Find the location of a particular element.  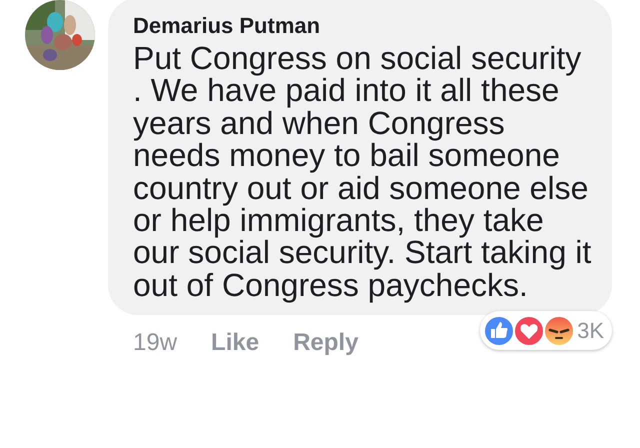

reaction-count: 3K is located at coordinates (590, 331).